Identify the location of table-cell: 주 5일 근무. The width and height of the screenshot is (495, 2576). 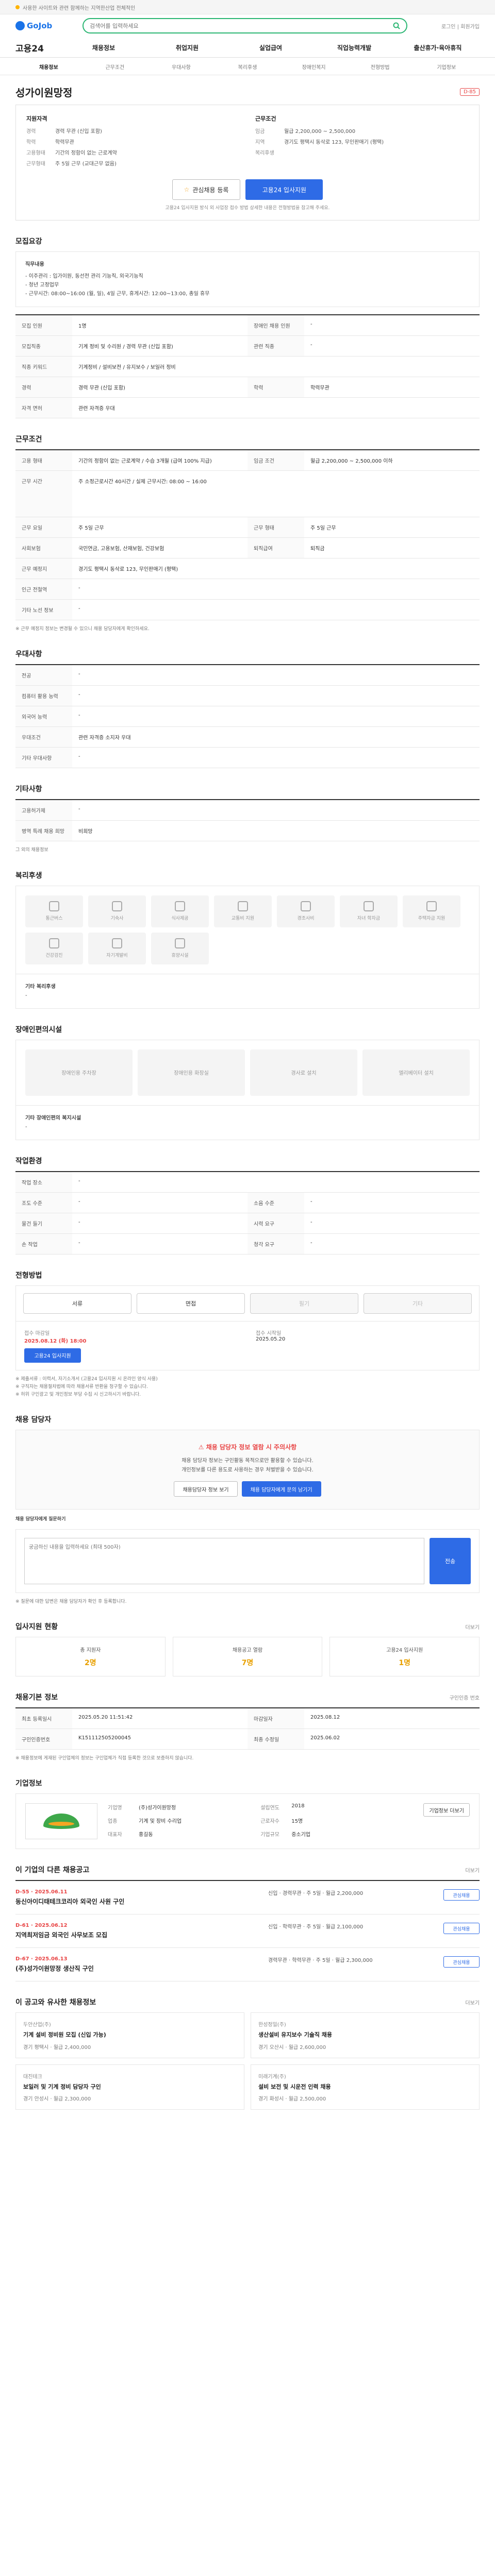
(91, 529).